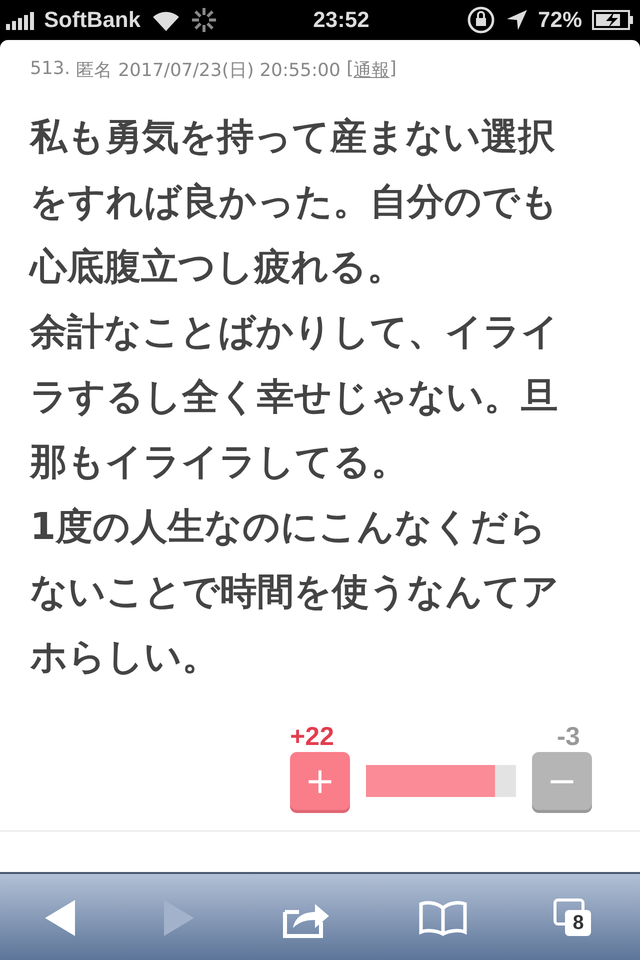 This screenshot has width=640, height=960. I want to click on bookmarks-icon, so click(443, 918).